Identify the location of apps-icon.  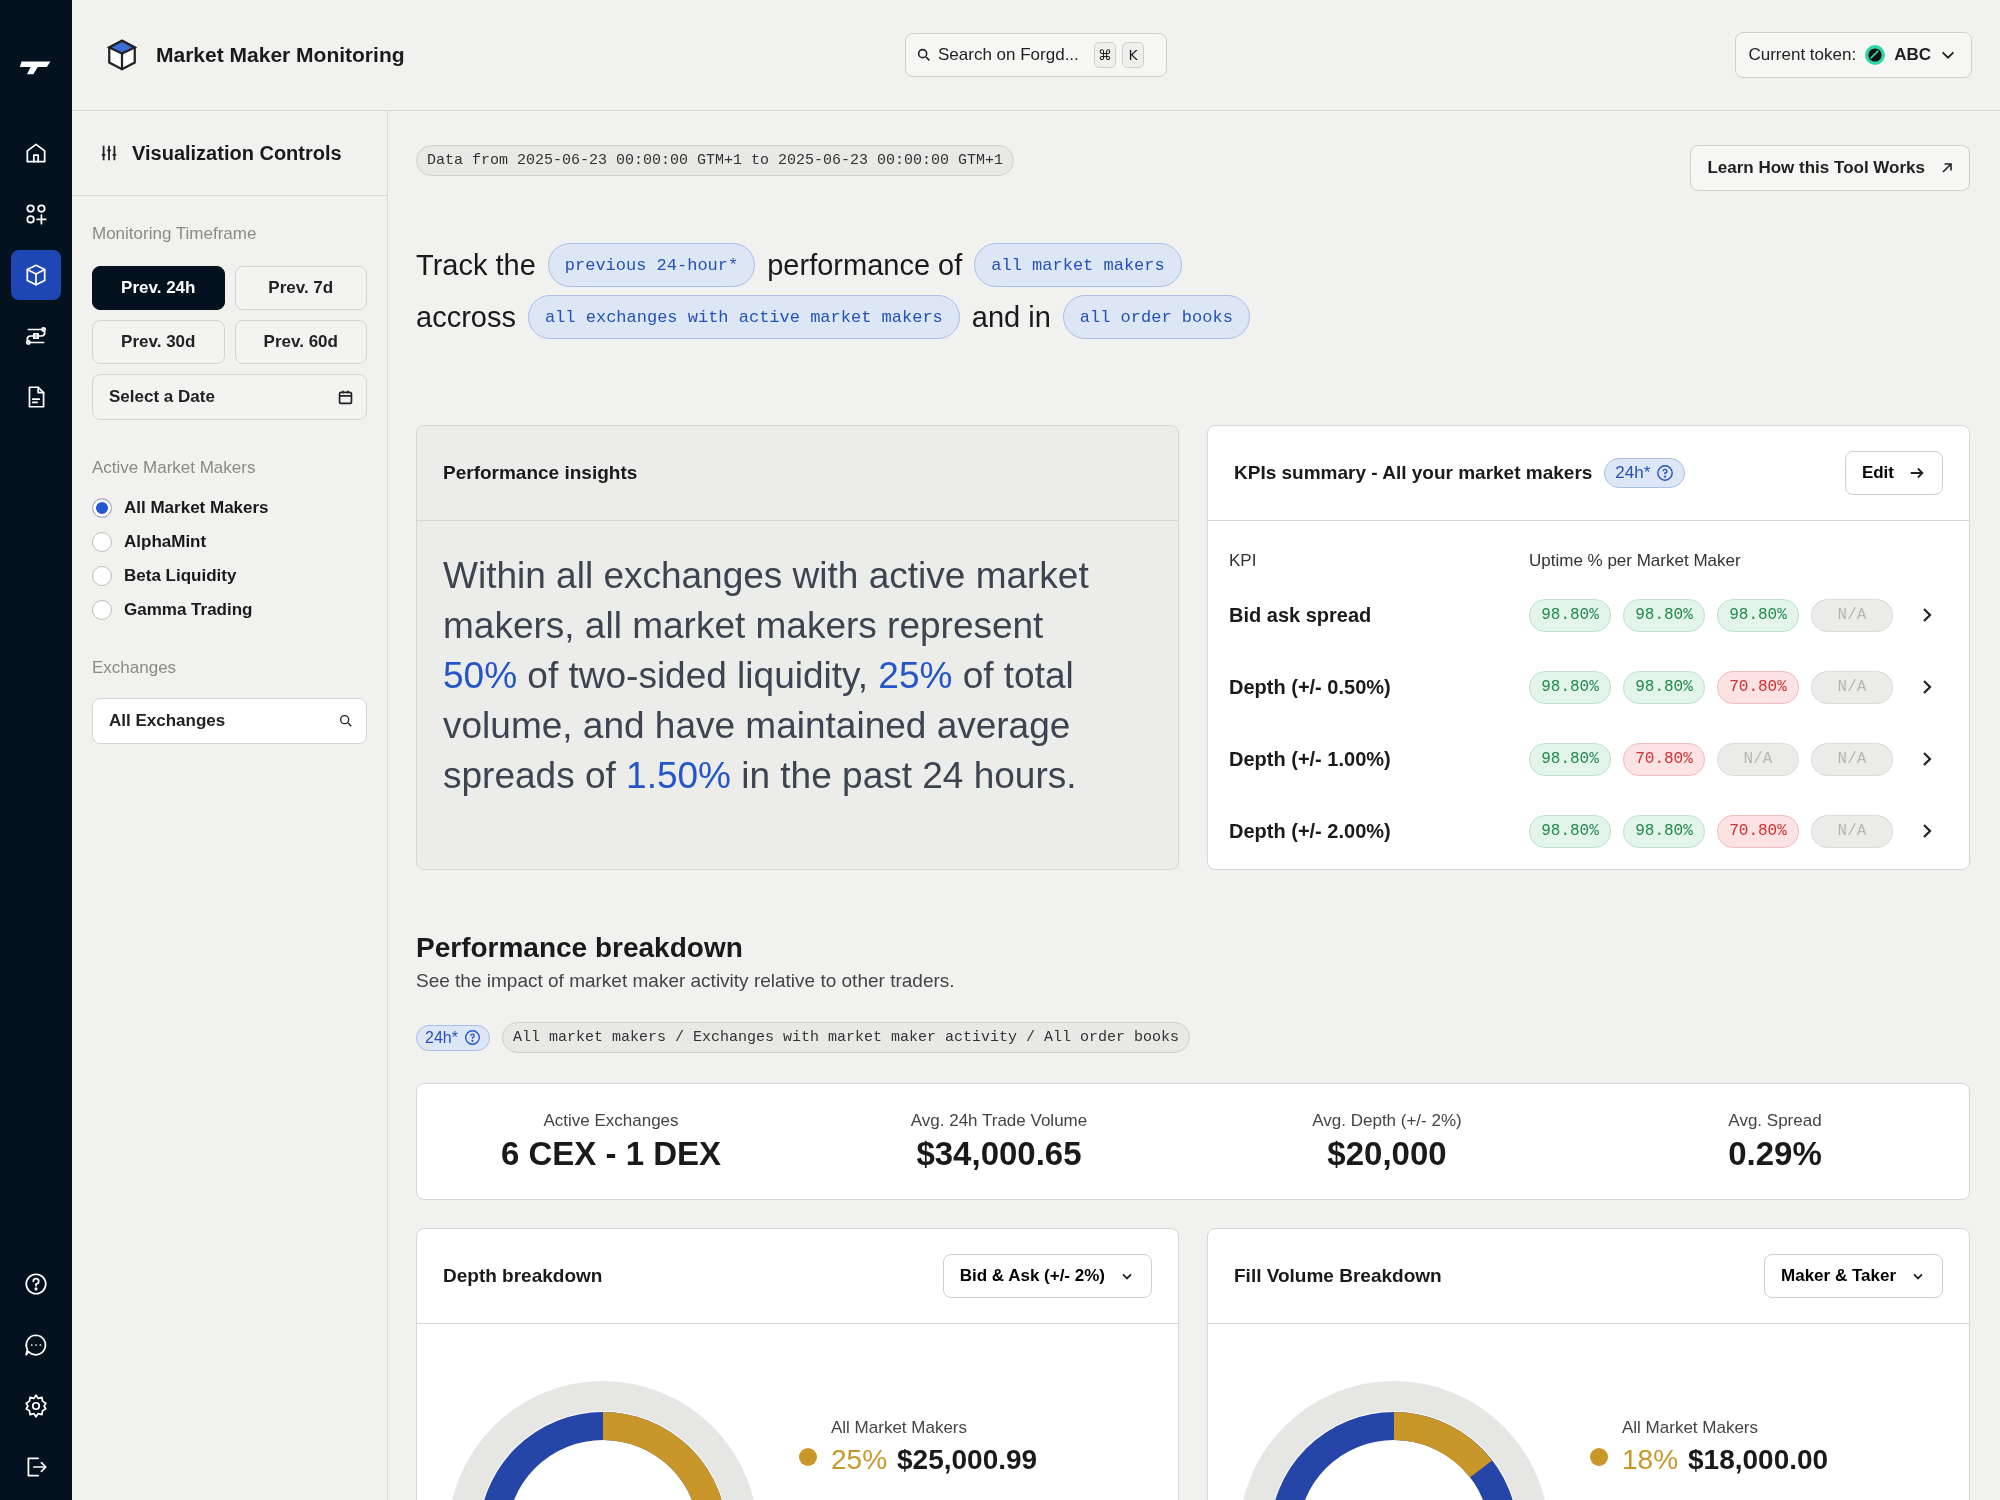
(36, 214).